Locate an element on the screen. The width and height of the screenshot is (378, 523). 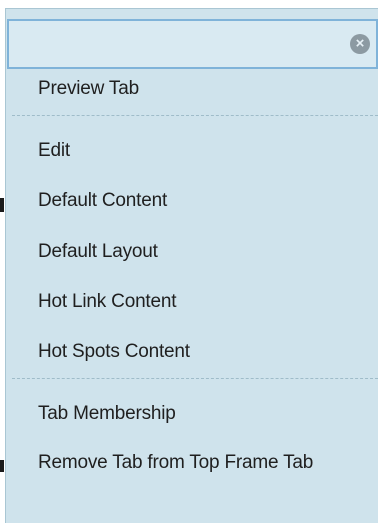
menu-header: × is located at coordinates (192, 44).